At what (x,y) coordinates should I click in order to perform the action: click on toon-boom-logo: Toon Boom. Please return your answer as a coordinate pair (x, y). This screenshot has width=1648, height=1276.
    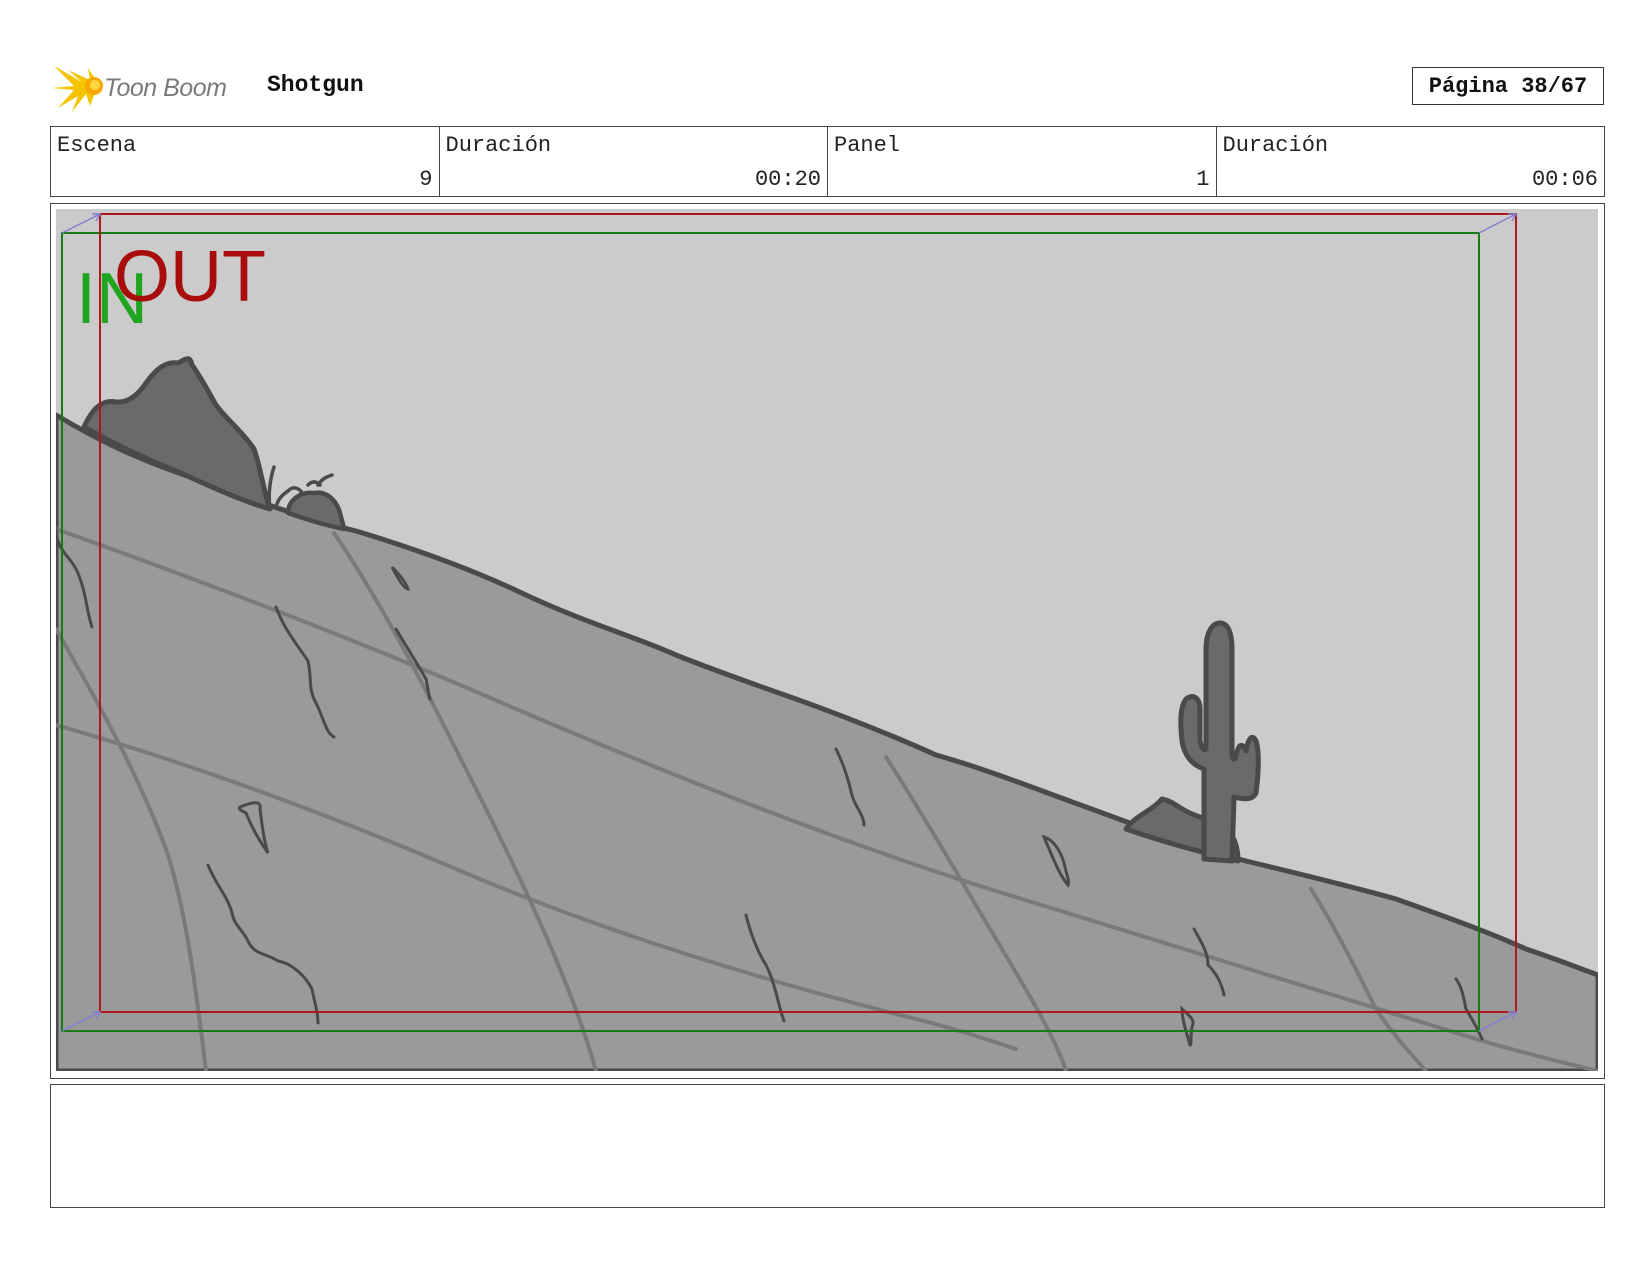
    Looking at the image, I should click on (139, 88).